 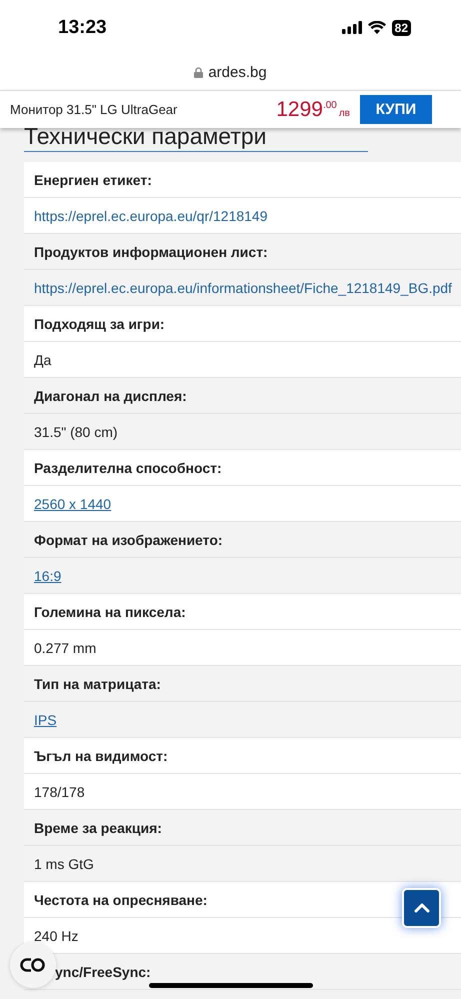 What do you see at coordinates (199, 72) in the screenshot?
I see `lock-icon` at bounding box center [199, 72].